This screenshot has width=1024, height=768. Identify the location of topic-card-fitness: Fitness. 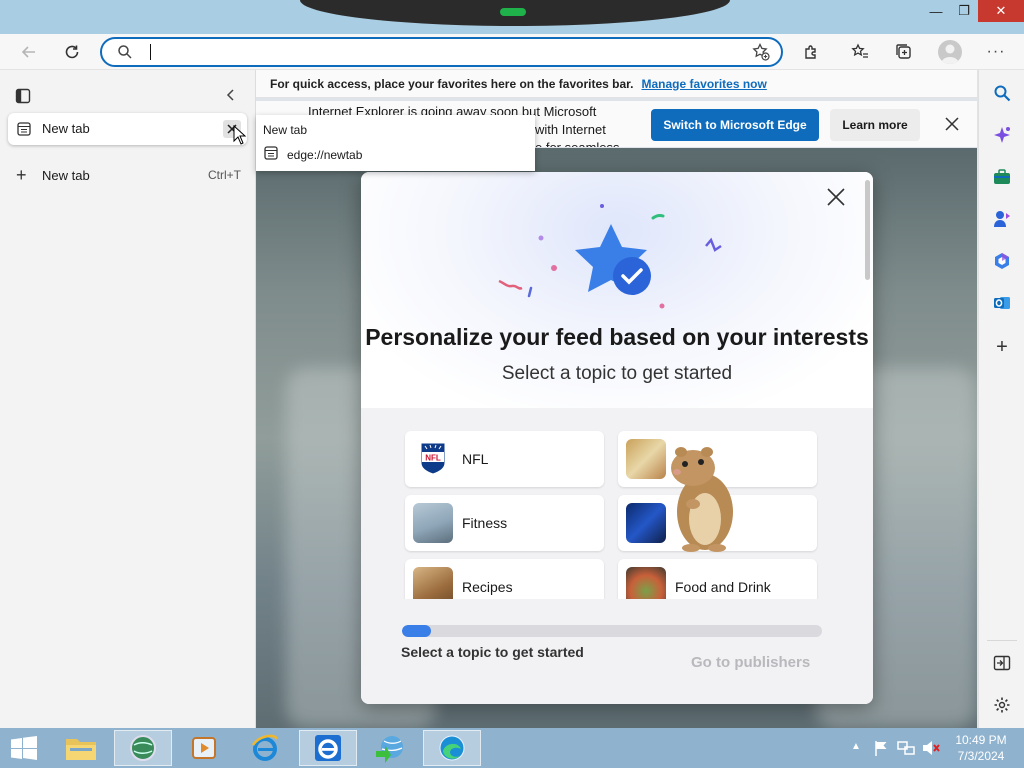
(504, 523).